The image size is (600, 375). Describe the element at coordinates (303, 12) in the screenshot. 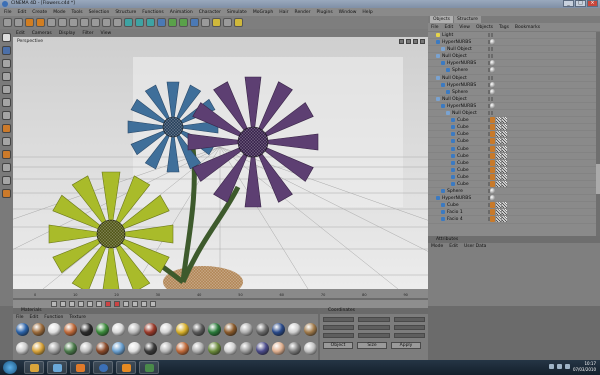

I see `menu-render: Render` at that location.